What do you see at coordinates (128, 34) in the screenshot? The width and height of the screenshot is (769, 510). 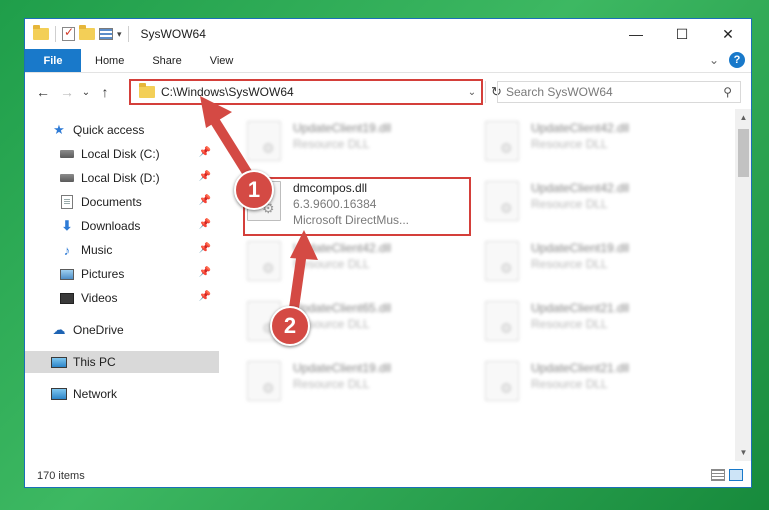 I see `toolbar-separator` at bounding box center [128, 34].